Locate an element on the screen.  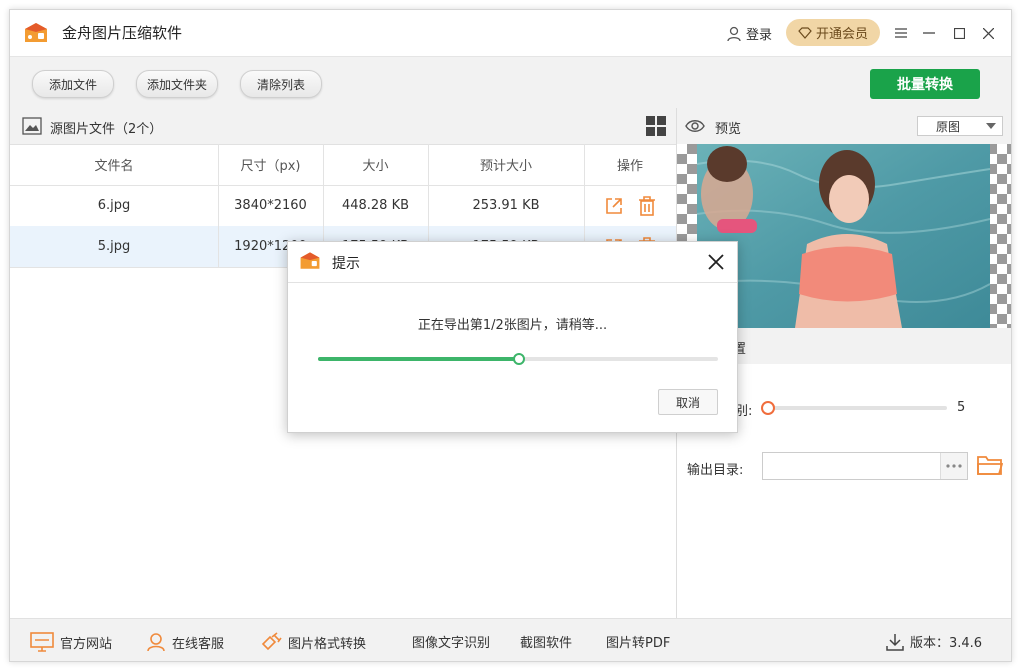
monitor-icon is located at coordinates (42, 642).